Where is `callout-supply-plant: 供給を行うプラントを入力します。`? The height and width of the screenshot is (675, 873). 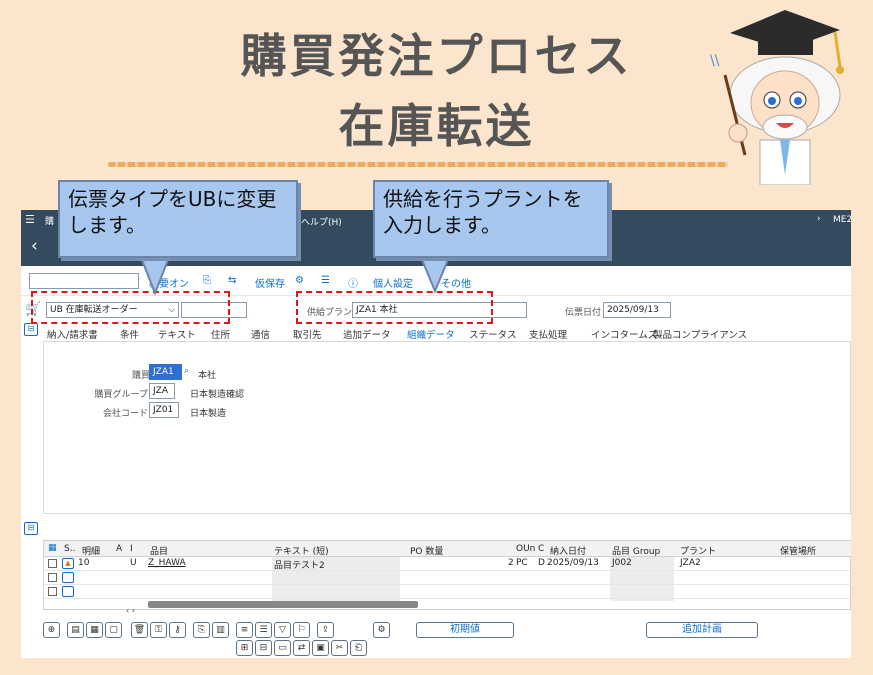
callout-supply-plant: 供給を行うプラントを入力します。 is located at coordinates (491, 219).